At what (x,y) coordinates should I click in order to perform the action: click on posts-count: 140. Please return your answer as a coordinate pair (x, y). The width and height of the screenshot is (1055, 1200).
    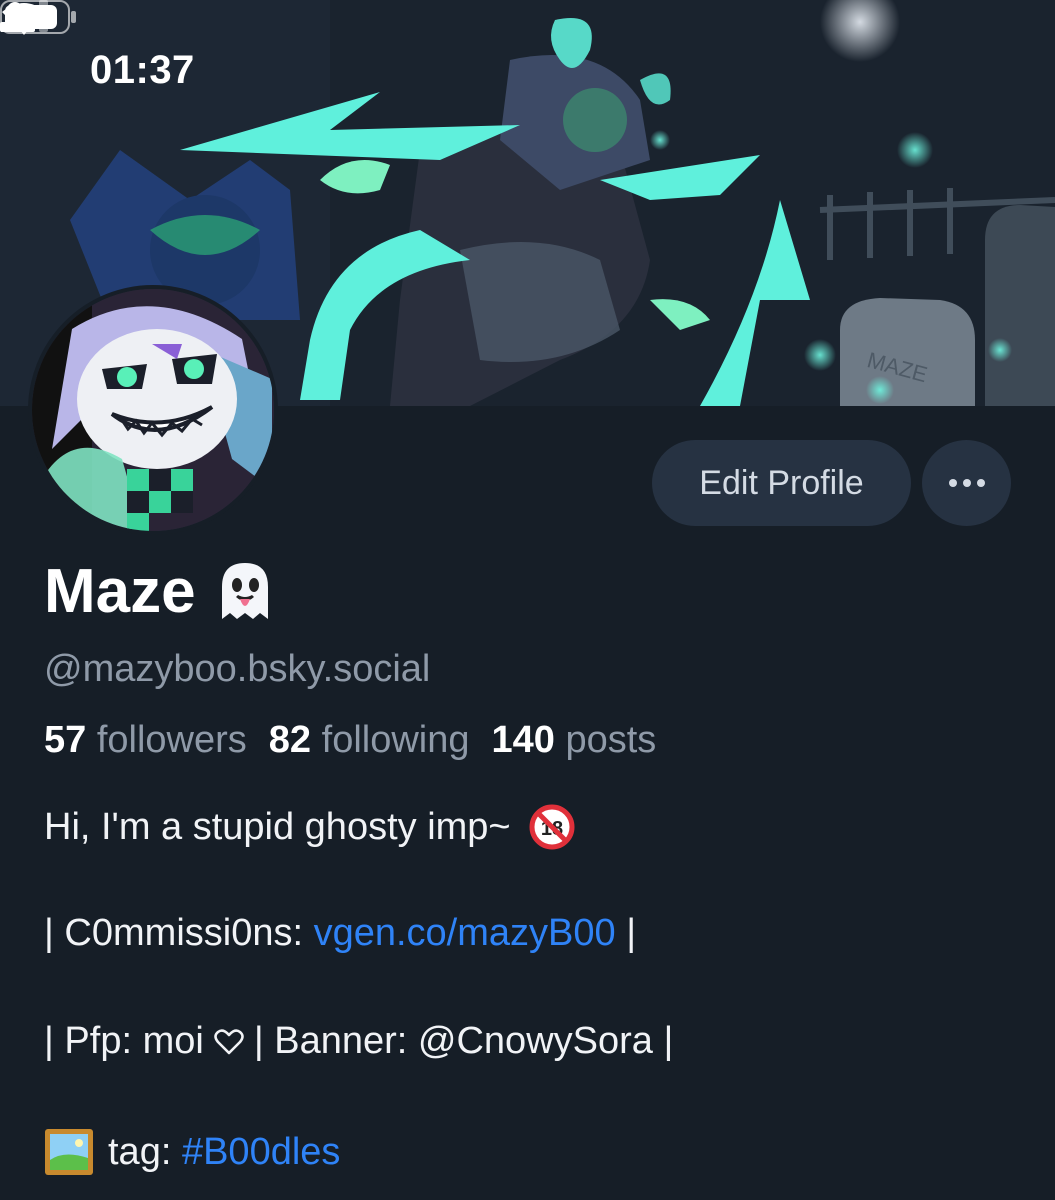
    Looking at the image, I should click on (523, 740).